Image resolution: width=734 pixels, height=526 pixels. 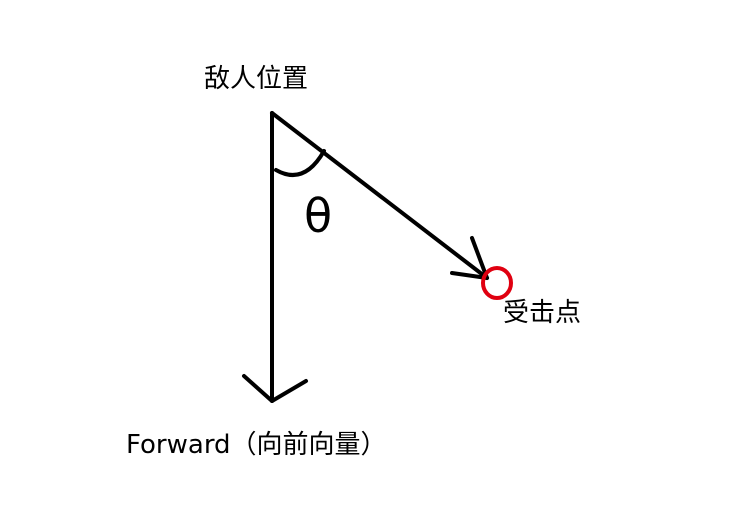 What do you see at coordinates (256, 445) in the screenshot?
I see `forward-vector-label: Forward（向前向量）` at bounding box center [256, 445].